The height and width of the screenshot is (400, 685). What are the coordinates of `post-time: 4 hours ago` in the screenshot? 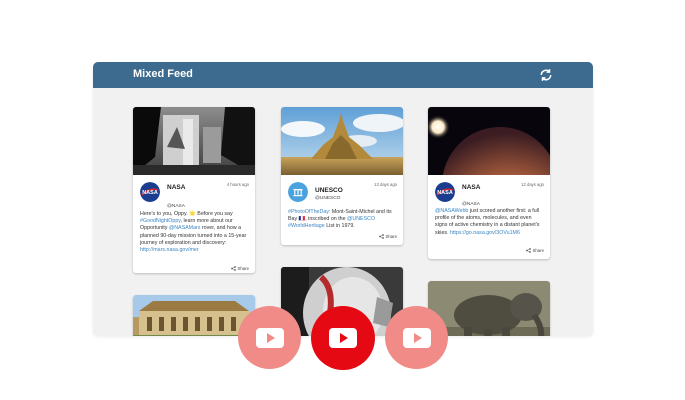 It's located at (237, 184).